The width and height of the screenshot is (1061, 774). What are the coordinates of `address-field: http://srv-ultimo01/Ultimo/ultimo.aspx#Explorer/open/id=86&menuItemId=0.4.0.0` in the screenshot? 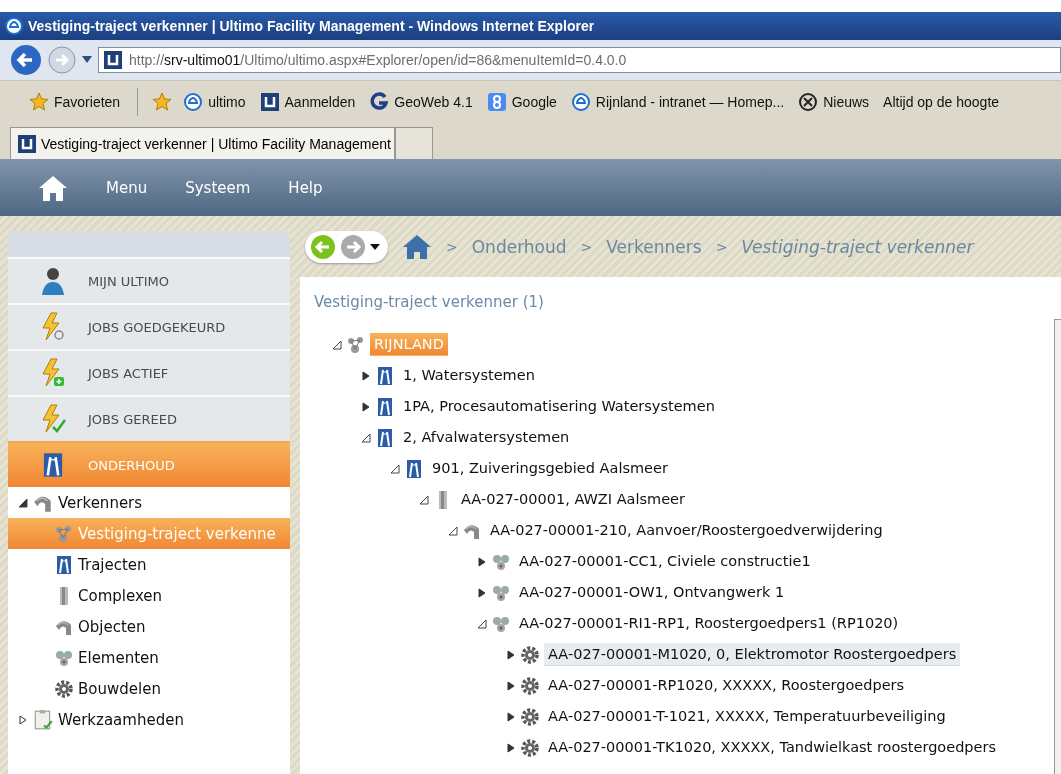 It's located at (579, 60).